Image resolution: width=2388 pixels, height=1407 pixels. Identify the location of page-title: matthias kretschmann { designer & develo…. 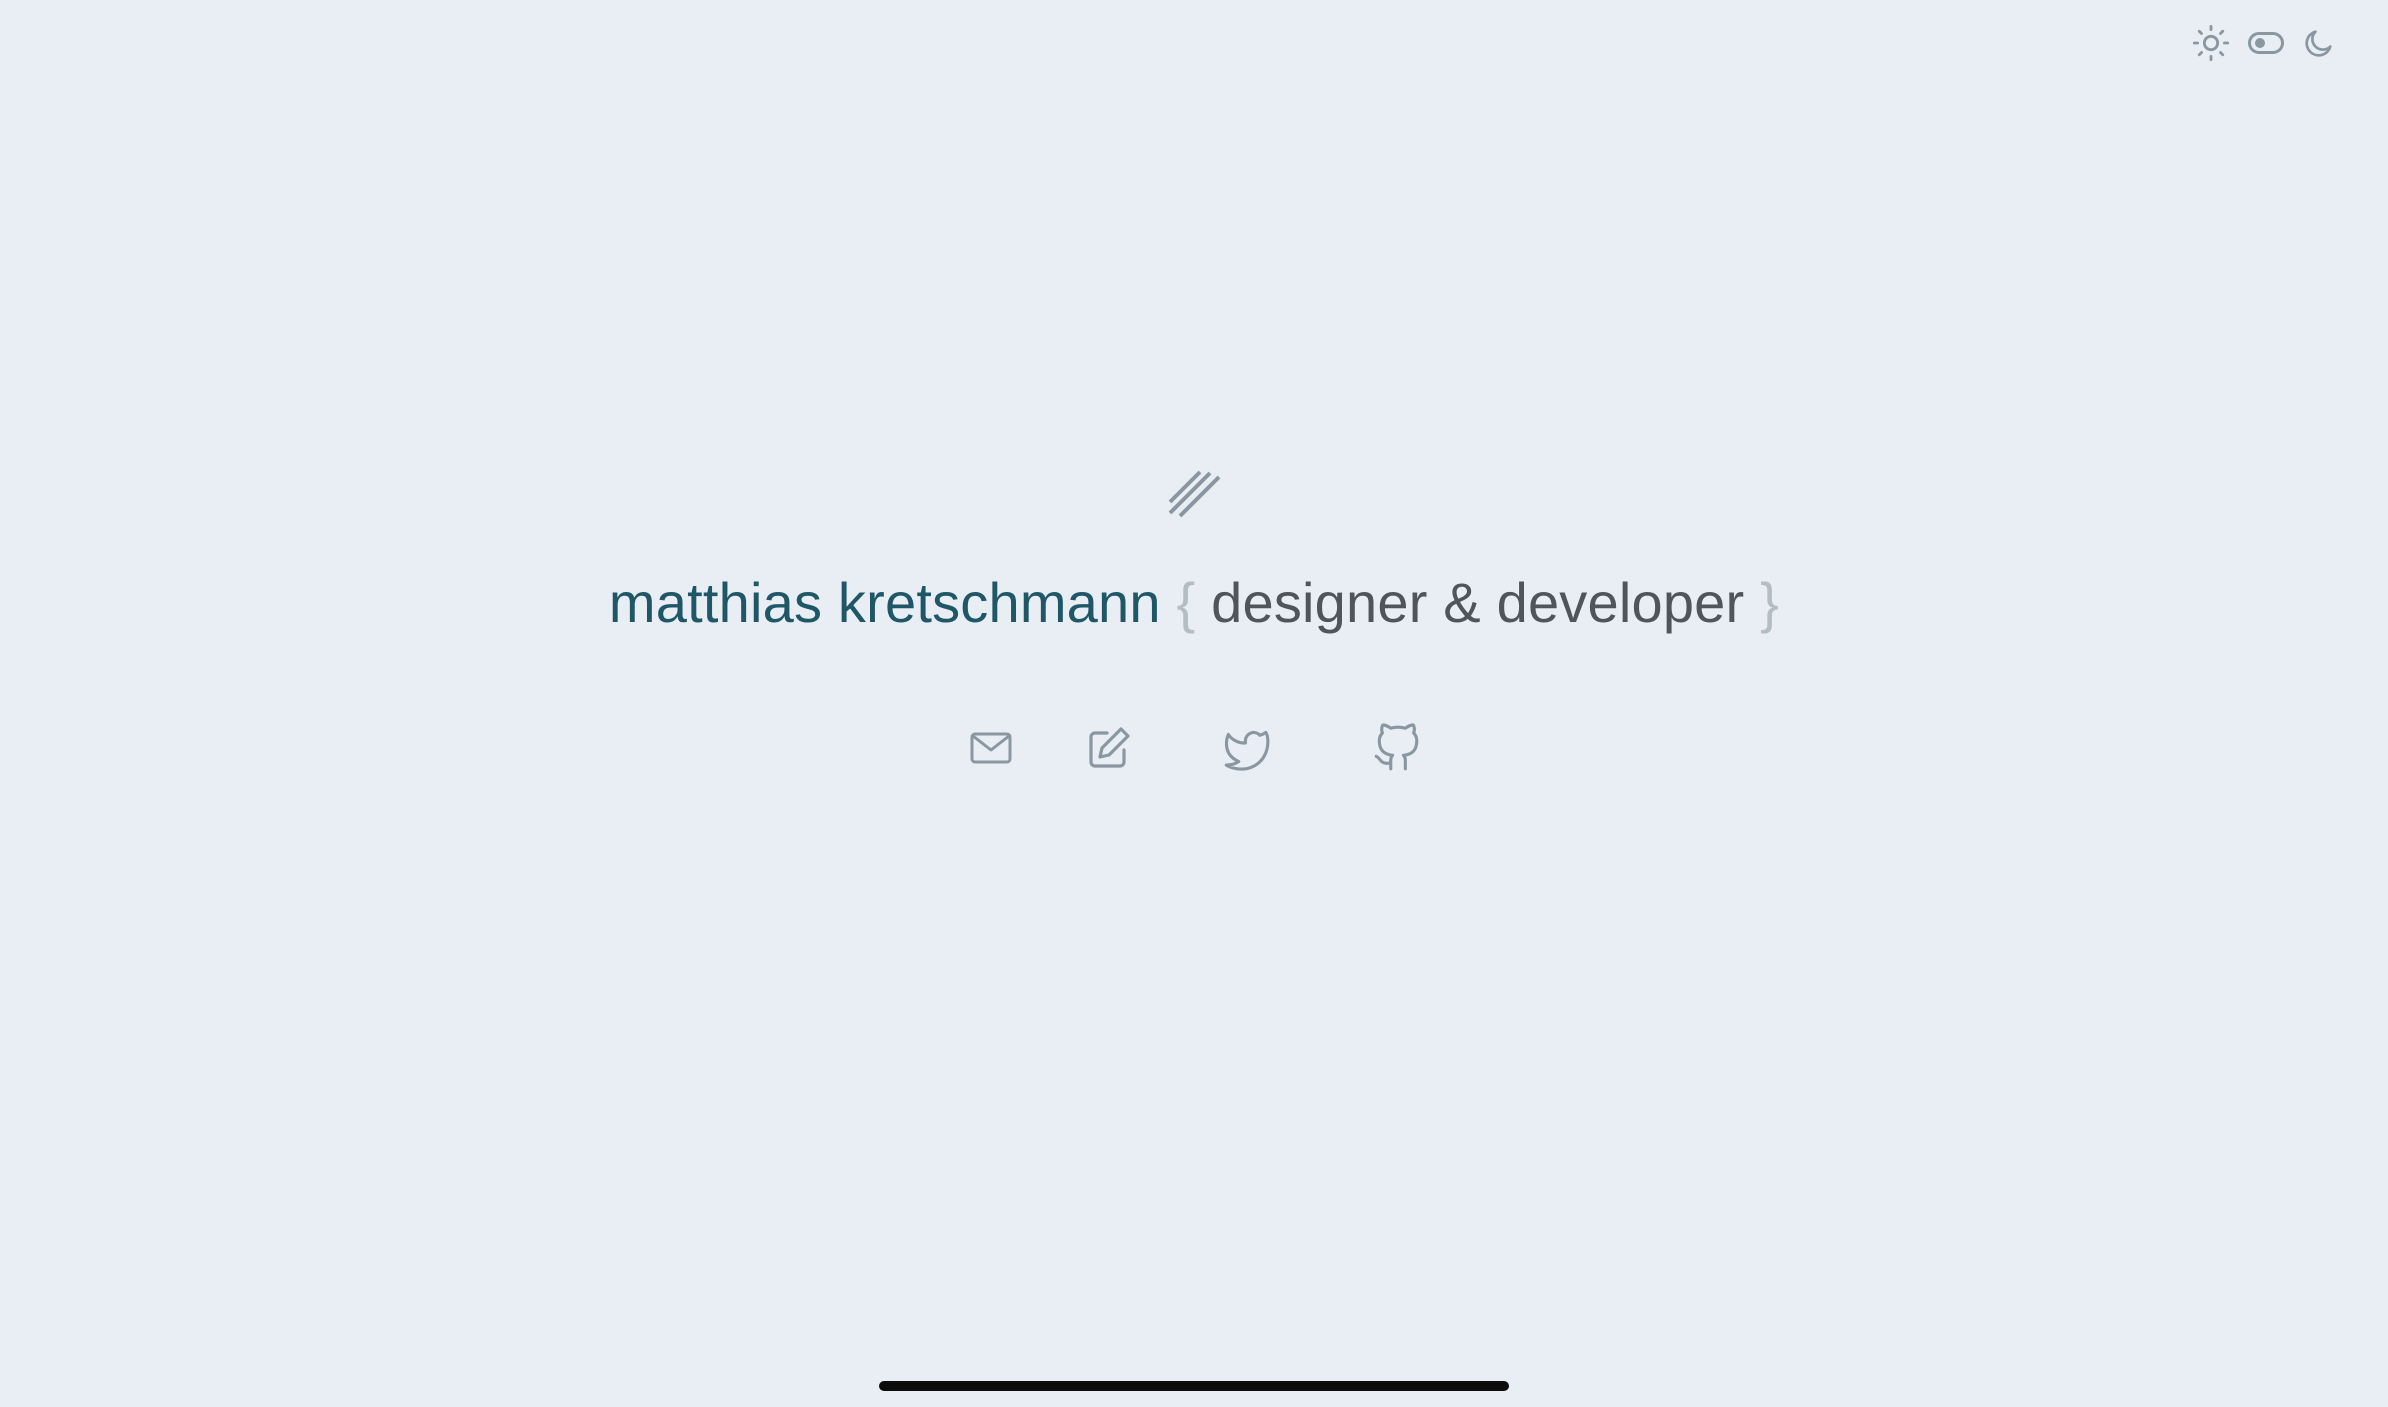
(1194, 603).